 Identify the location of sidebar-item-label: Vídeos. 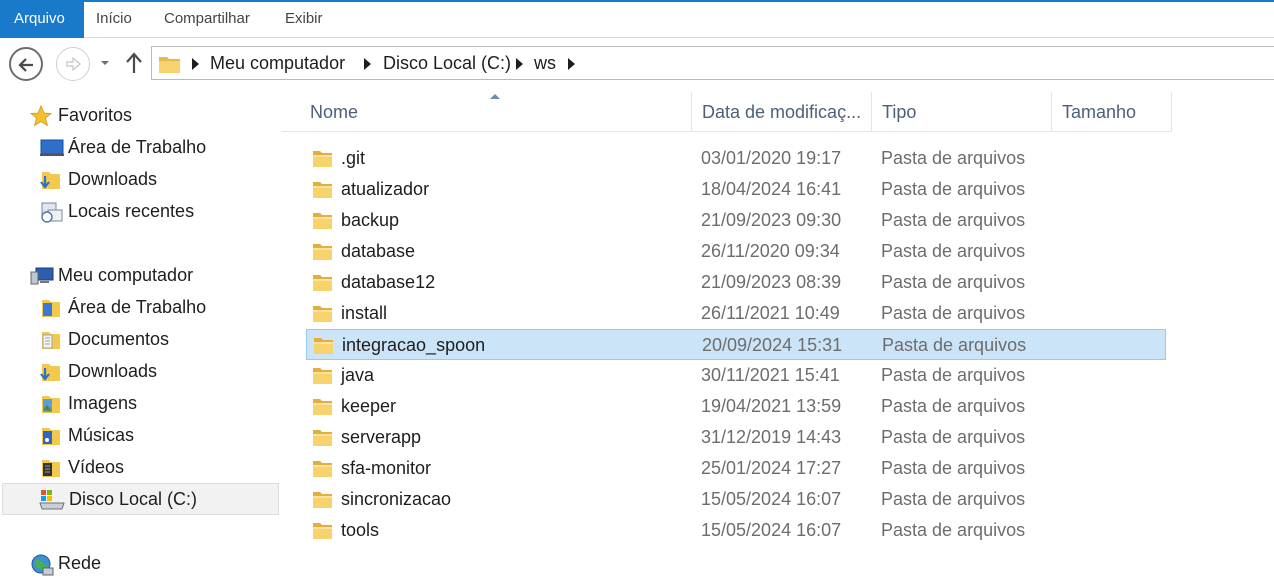
(96, 467).